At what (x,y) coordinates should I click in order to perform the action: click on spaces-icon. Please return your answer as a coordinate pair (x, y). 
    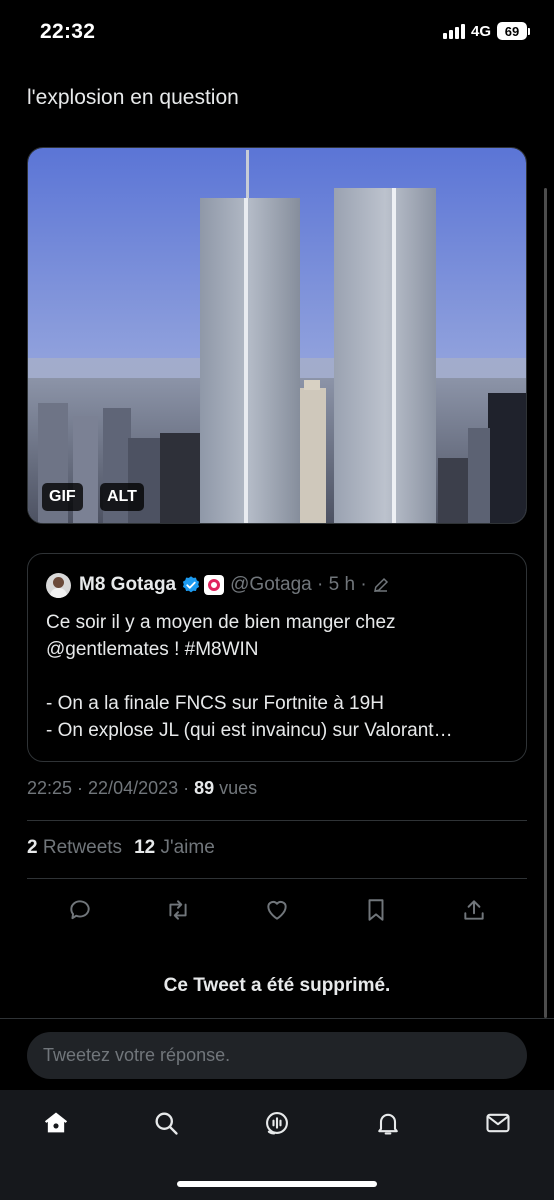
    Looking at the image, I should click on (277, 1123).